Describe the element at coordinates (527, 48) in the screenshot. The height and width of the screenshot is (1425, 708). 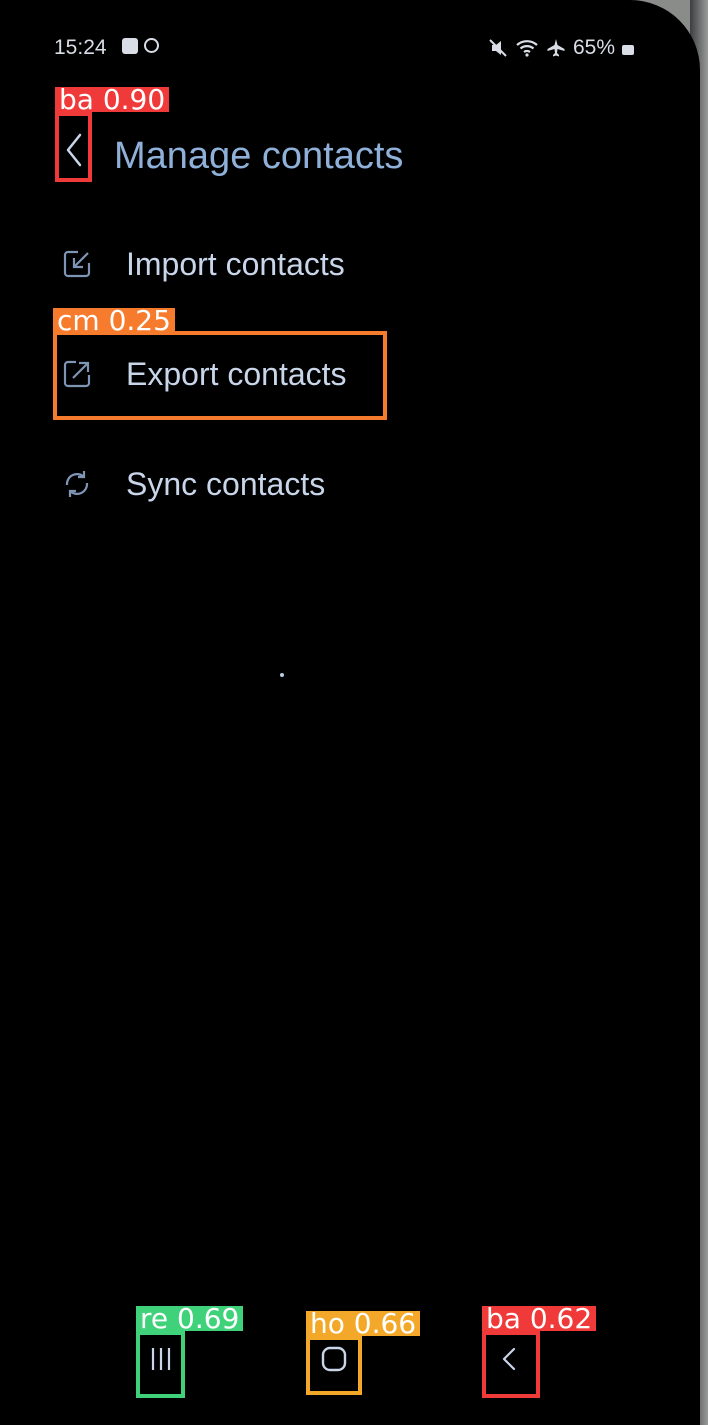
I see `wifi-icon` at that location.